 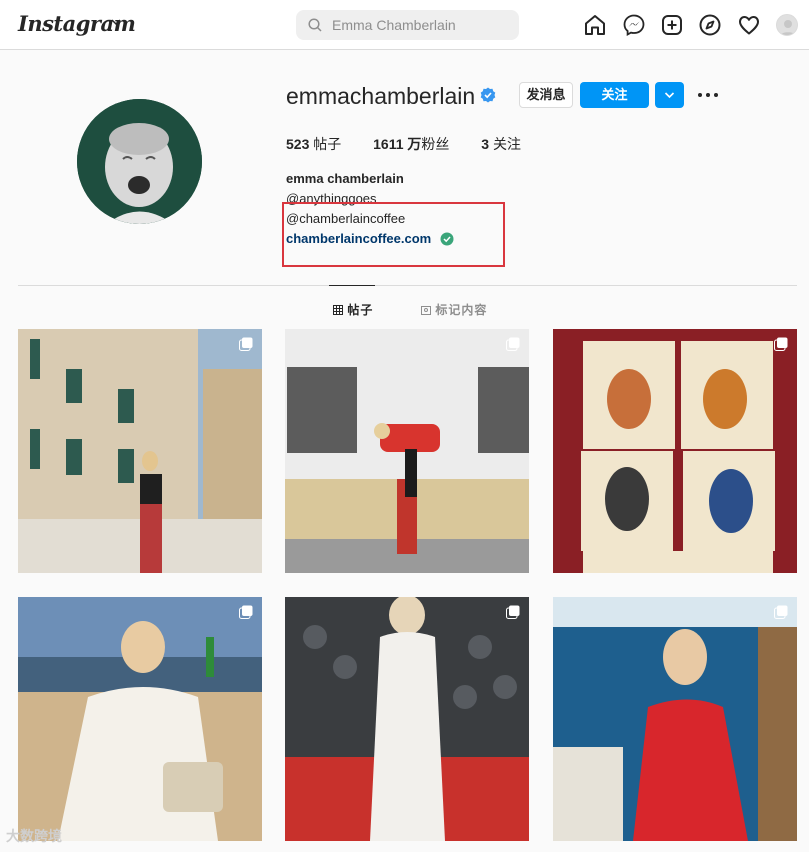 I want to click on suggested-dropdown-button, so click(x=669, y=95).